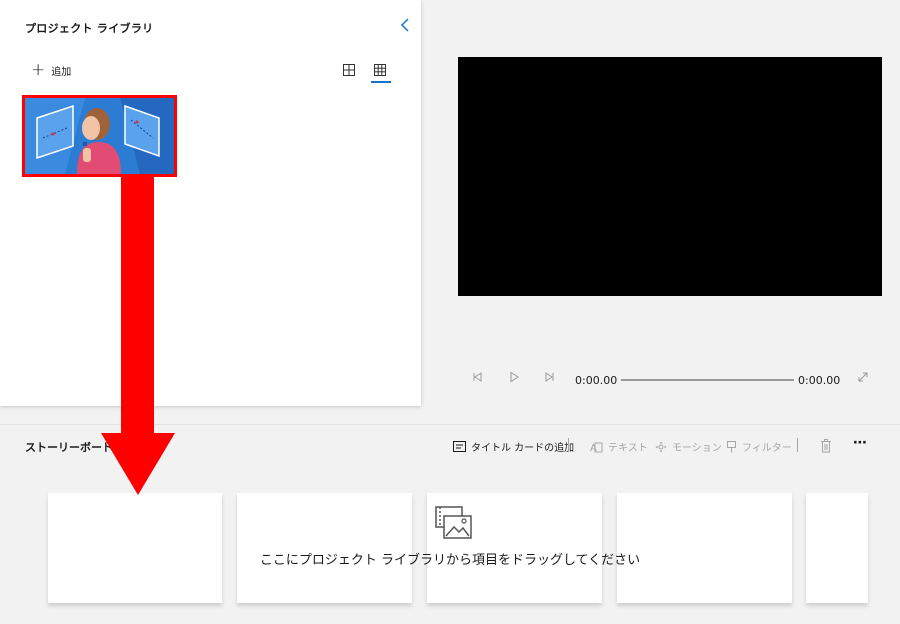 This screenshot has height=624, width=900. What do you see at coordinates (89, 28) in the screenshot?
I see `library-title: プロジェクト ライブラリ` at bounding box center [89, 28].